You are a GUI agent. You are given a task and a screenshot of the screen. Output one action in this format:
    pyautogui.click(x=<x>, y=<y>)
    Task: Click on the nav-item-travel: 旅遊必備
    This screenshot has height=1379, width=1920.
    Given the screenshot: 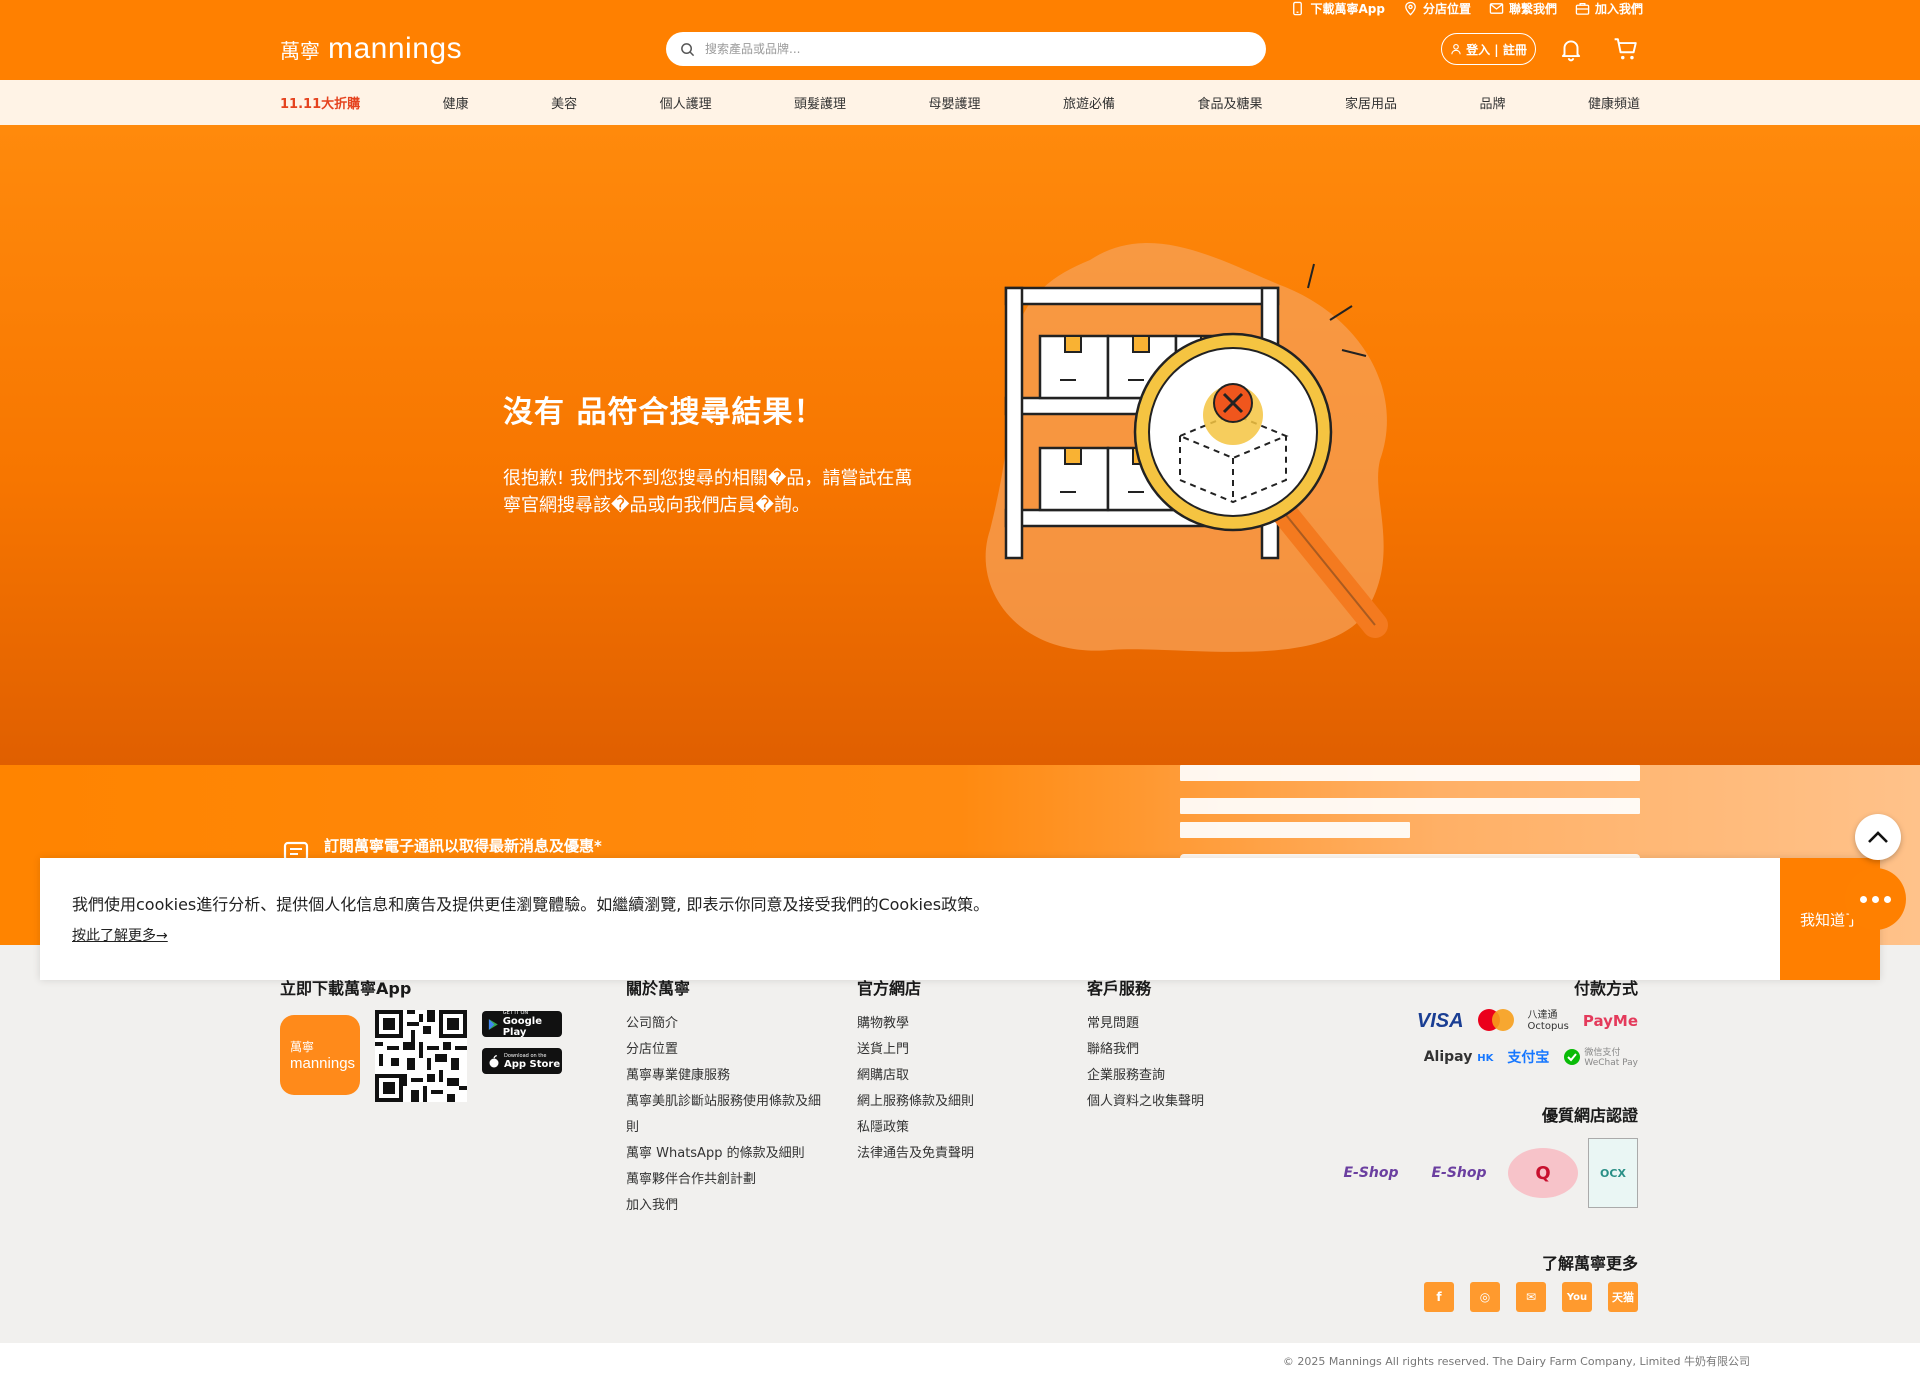 What is the action you would take?
    pyautogui.click(x=1089, y=102)
    